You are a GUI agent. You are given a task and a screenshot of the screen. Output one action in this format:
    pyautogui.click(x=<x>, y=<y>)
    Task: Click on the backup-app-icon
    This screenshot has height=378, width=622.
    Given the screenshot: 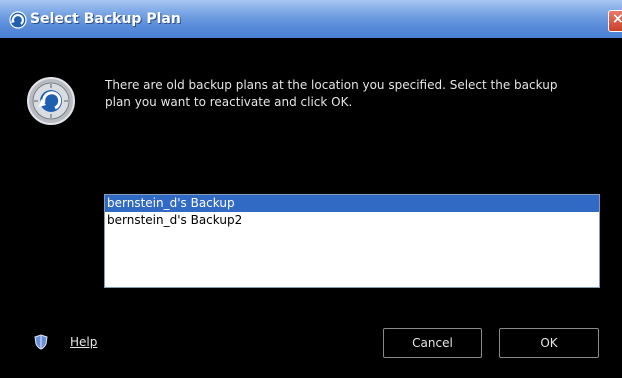 What is the action you would take?
    pyautogui.click(x=18, y=20)
    